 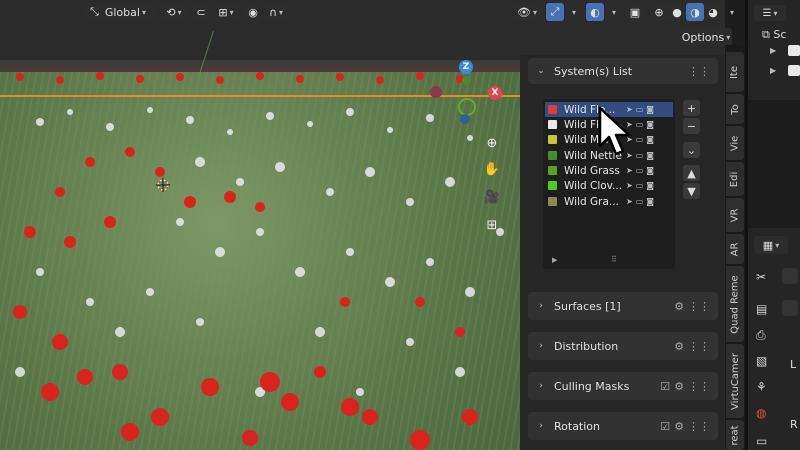 What do you see at coordinates (118, 12) in the screenshot?
I see `transform-orientation-dropdown: ⤡ Global ▾` at bounding box center [118, 12].